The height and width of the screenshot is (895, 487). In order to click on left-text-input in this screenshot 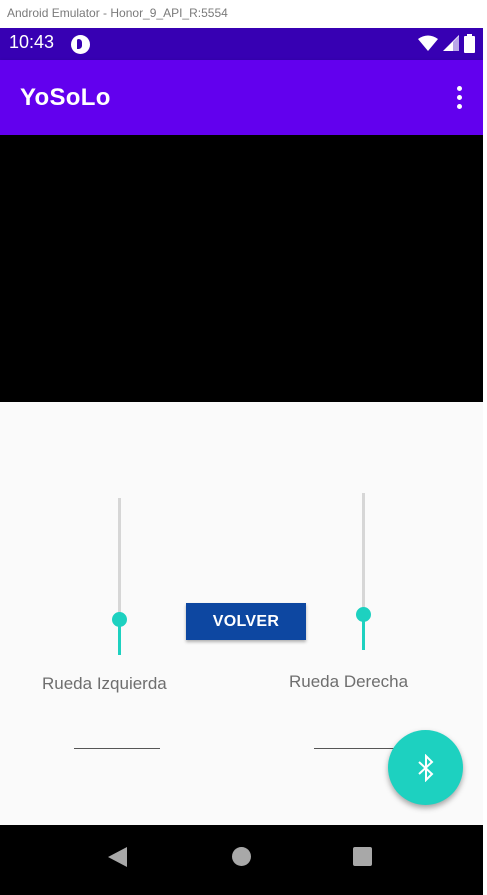, I will do `click(117, 748)`.